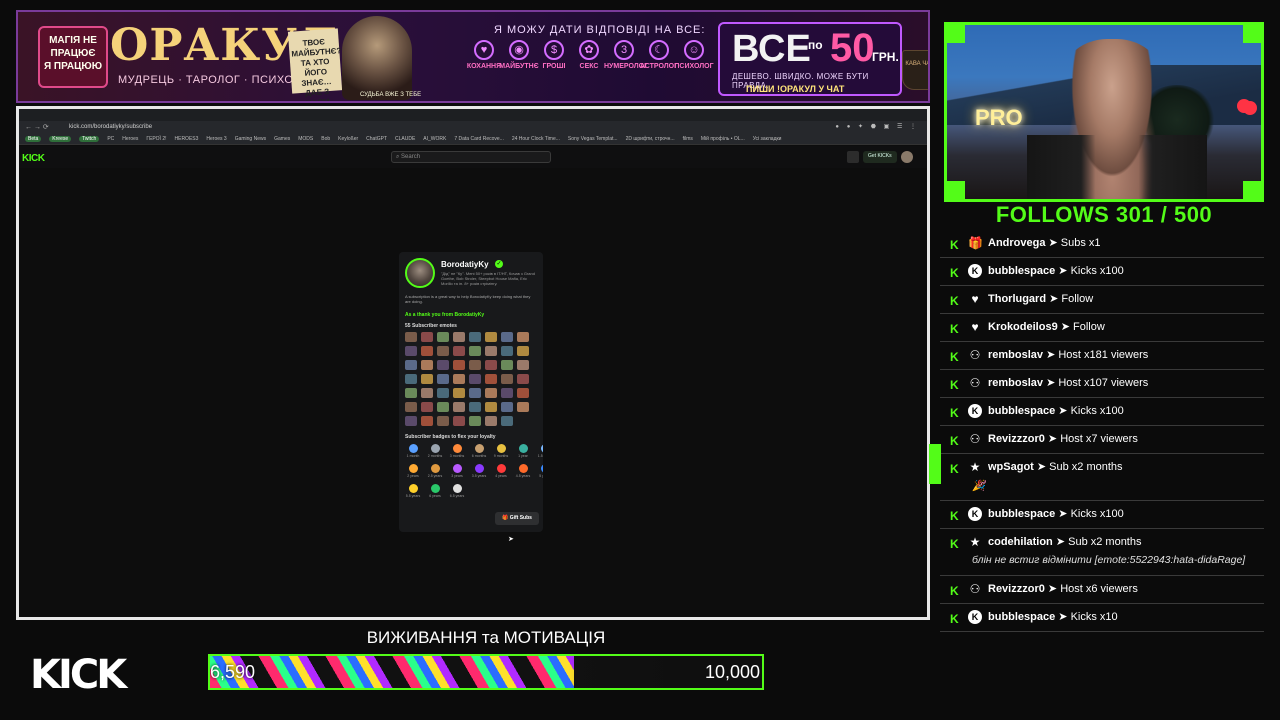  I want to click on event-user: bubblespace, so click(1022, 271).